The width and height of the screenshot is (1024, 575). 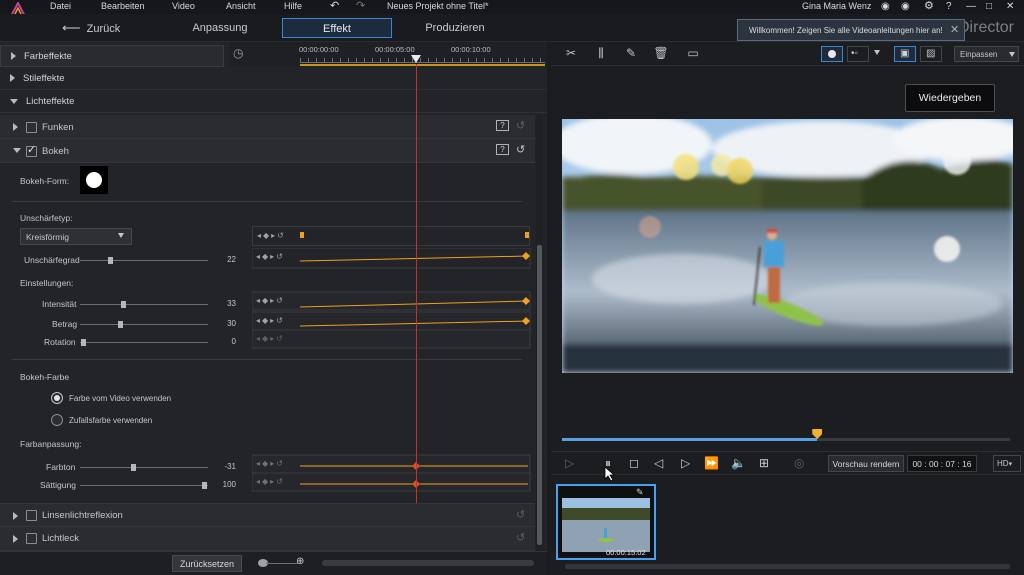 What do you see at coordinates (1007, 463) in the screenshot?
I see `quality-dropdown: HD▾` at bounding box center [1007, 463].